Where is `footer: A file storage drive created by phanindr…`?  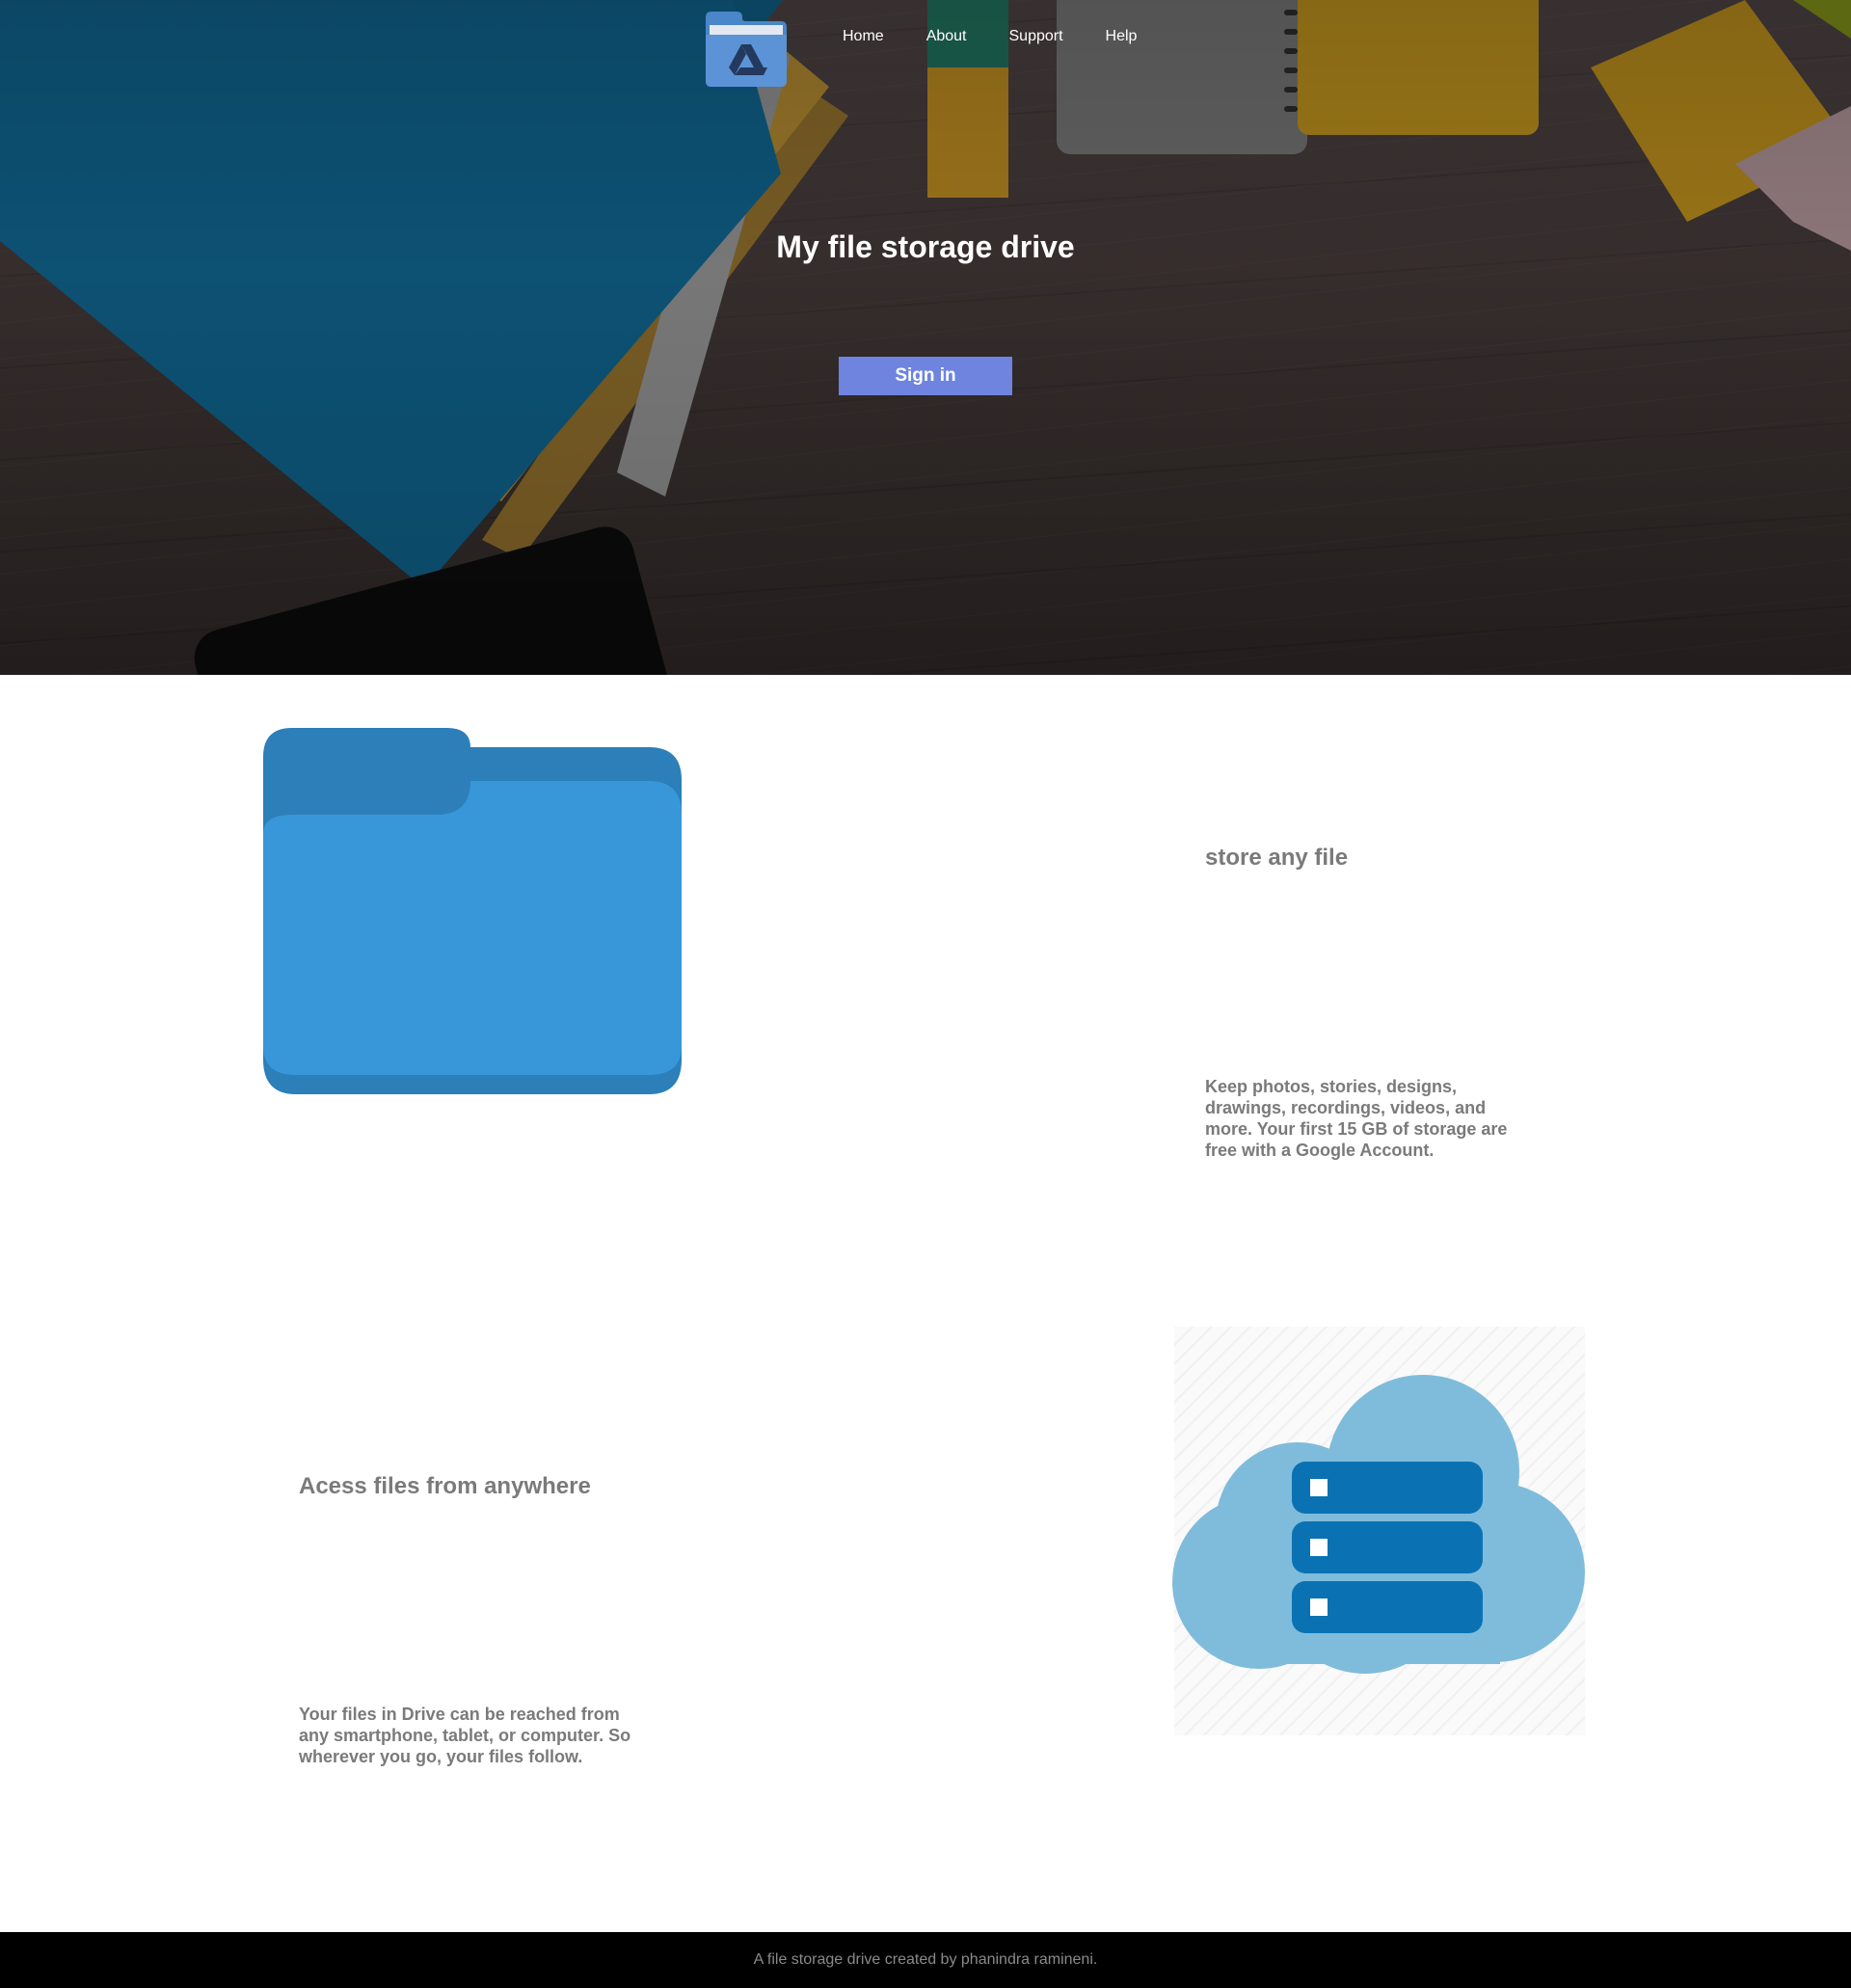 footer: A file storage drive created by phanindr… is located at coordinates (925, 1960).